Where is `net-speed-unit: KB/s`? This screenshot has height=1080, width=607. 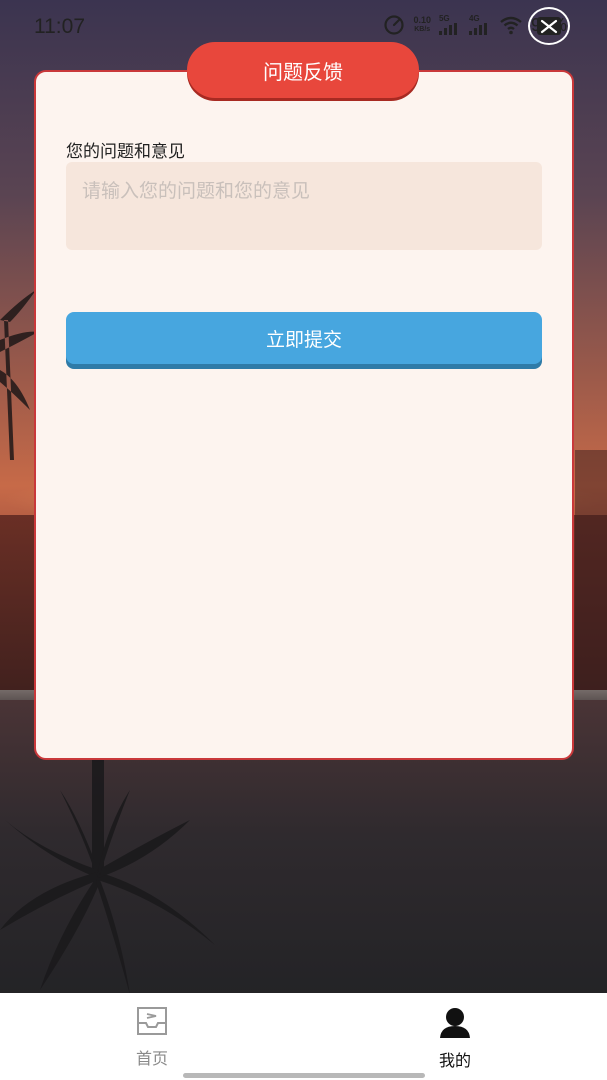
net-speed-unit: KB/s is located at coordinates (422, 29).